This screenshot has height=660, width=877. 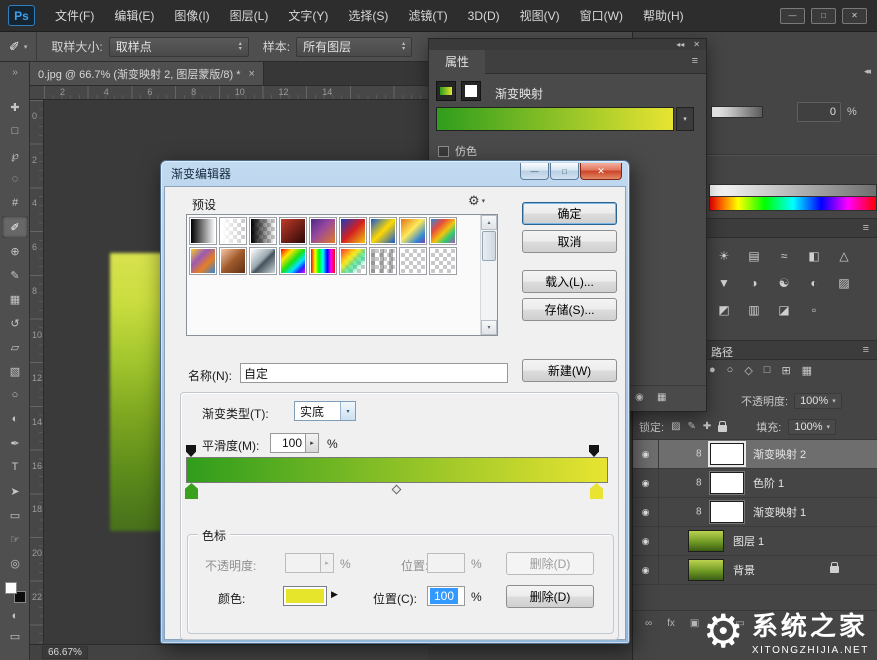 What do you see at coordinates (15, 203) in the screenshot?
I see `crop-tool: #` at bounding box center [15, 203].